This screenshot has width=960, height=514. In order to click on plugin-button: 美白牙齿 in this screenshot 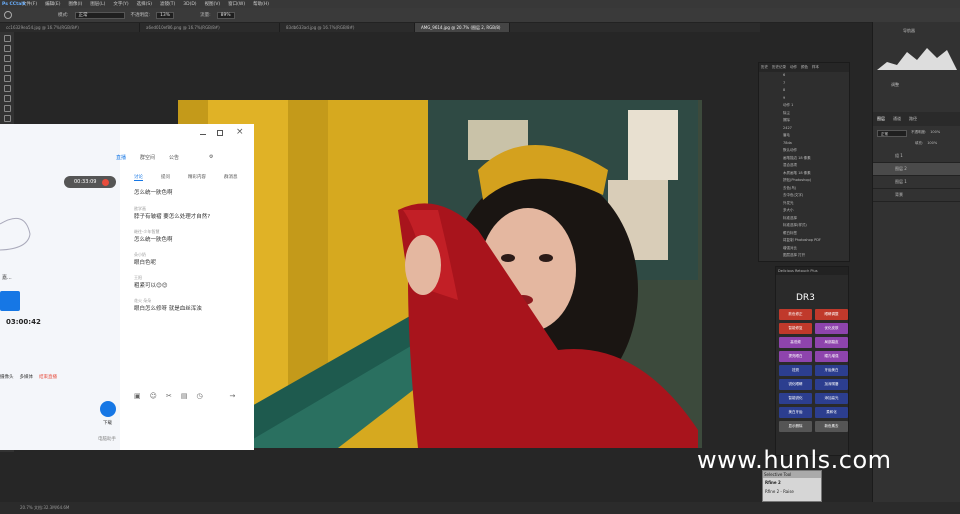, I will do `click(795, 412)`.